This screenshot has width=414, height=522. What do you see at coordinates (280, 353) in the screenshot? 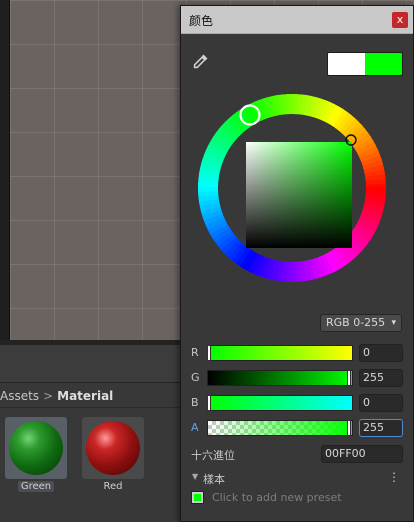
I see `channel-slider-r` at bounding box center [280, 353].